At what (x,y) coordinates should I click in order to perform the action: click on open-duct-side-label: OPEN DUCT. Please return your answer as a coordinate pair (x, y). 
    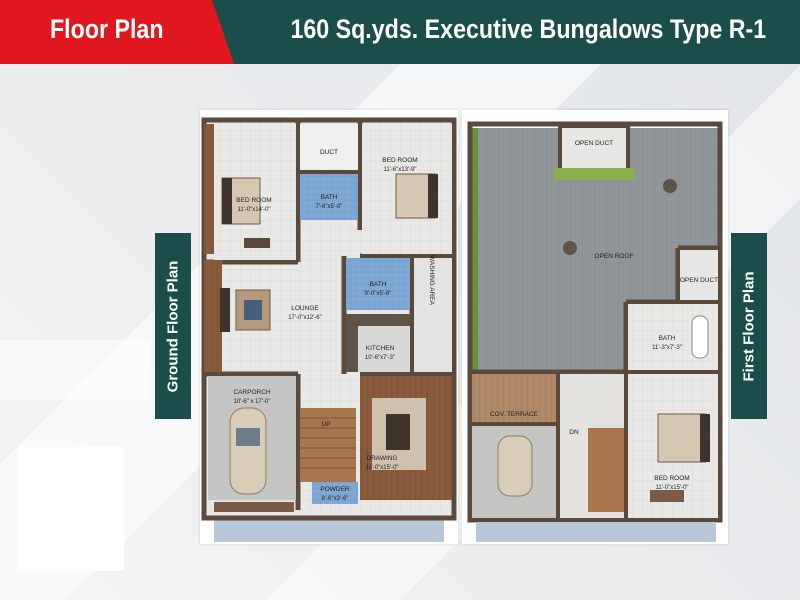
    Looking at the image, I should click on (699, 280).